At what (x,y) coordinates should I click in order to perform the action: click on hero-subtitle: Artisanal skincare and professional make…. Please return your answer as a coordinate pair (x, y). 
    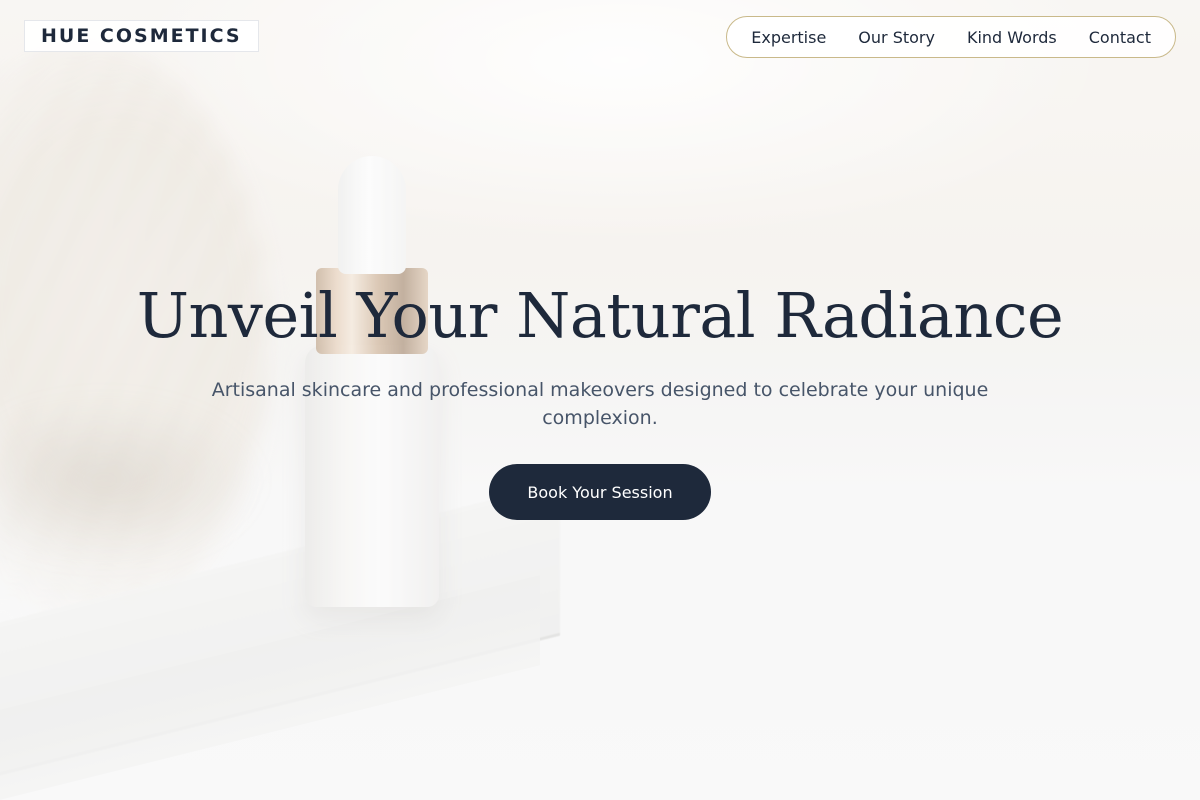
    Looking at the image, I should click on (600, 404).